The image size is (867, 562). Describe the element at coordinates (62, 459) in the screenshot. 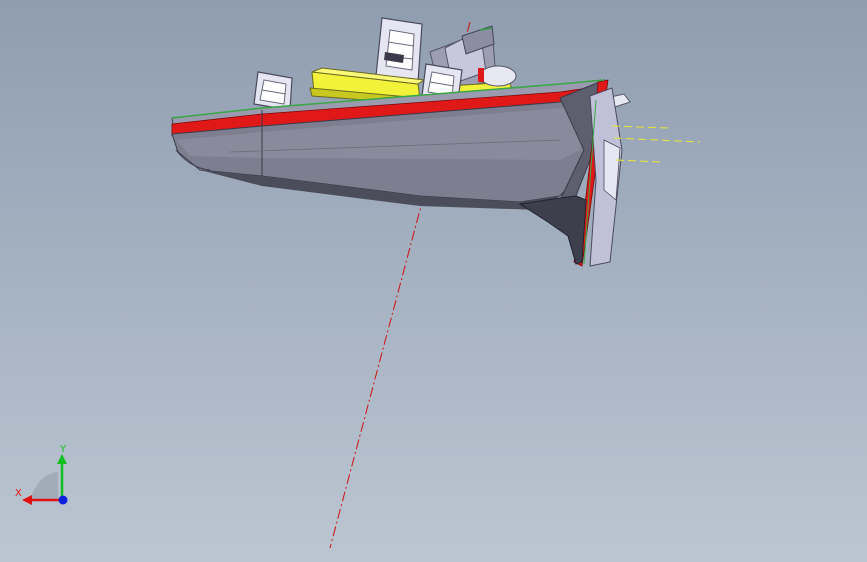

I see `y-axis-arrowhead` at that location.